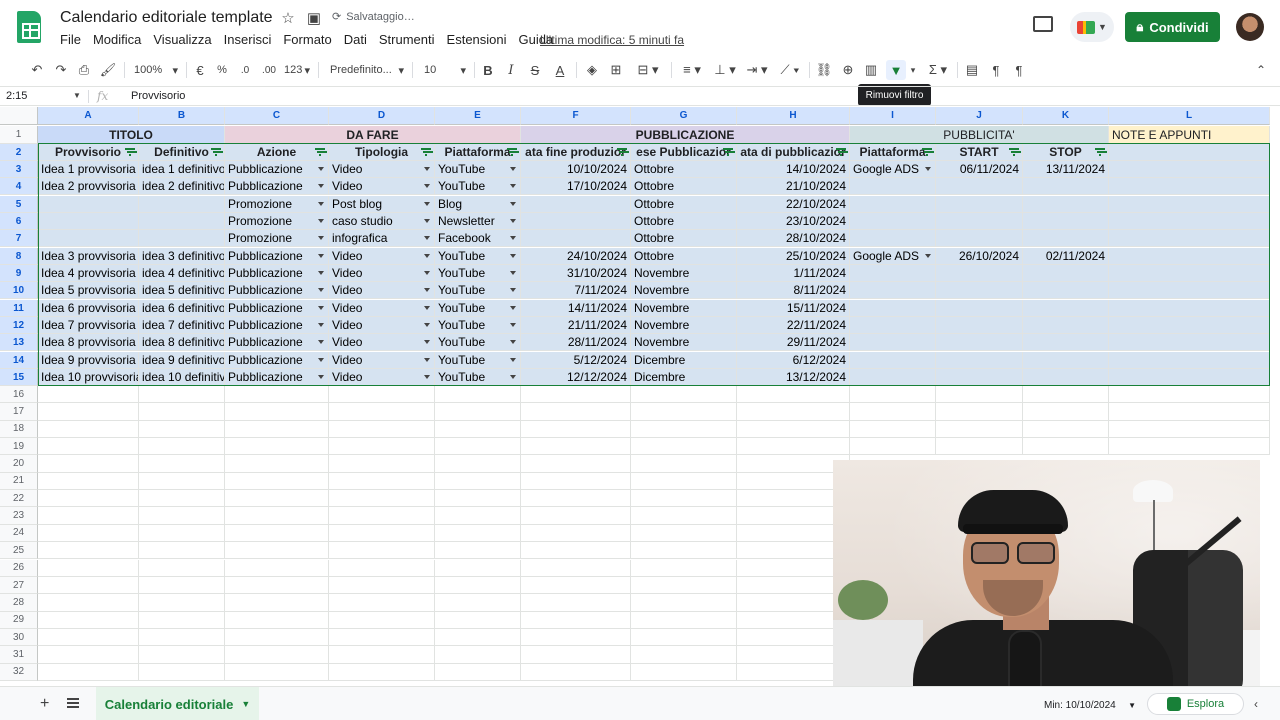  I want to click on row-header: 19, so click(19, 447).